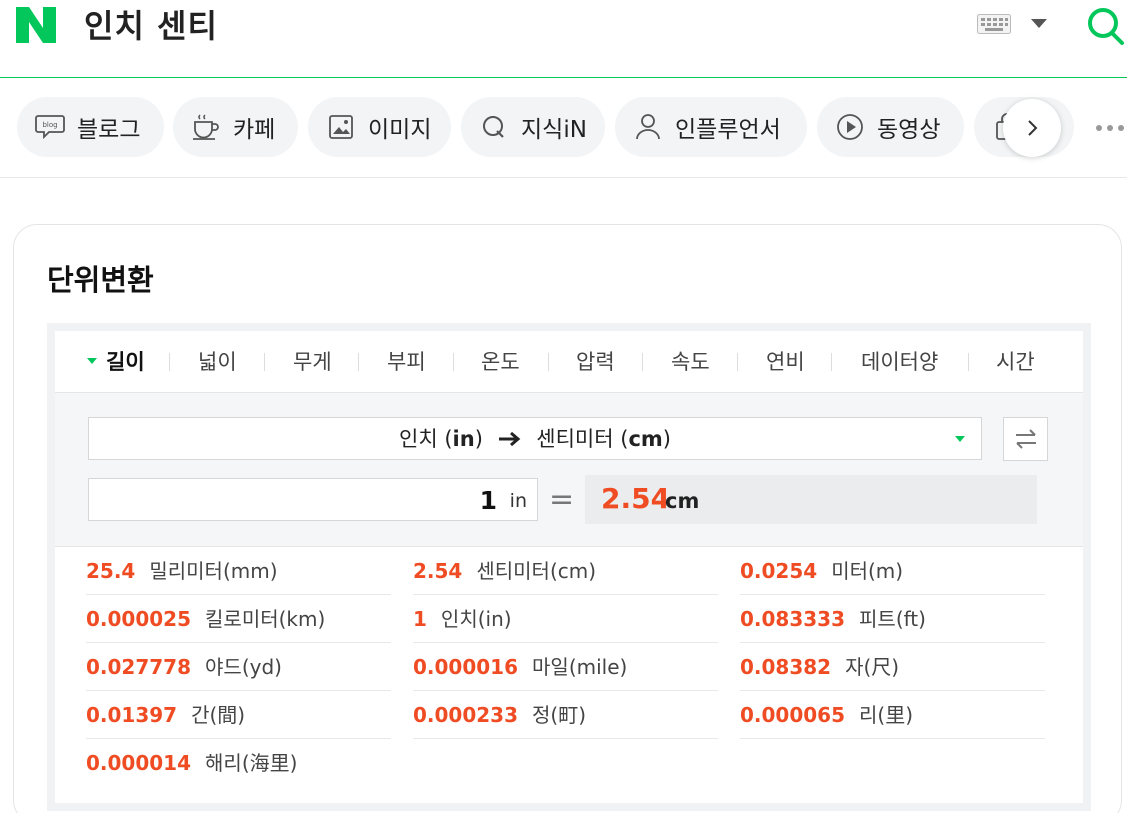 This screenshot has height=813, width=1127. Describe the element at coordinates (400, 130) in the screenshot. I see `tab-label: 이미지` at that location.